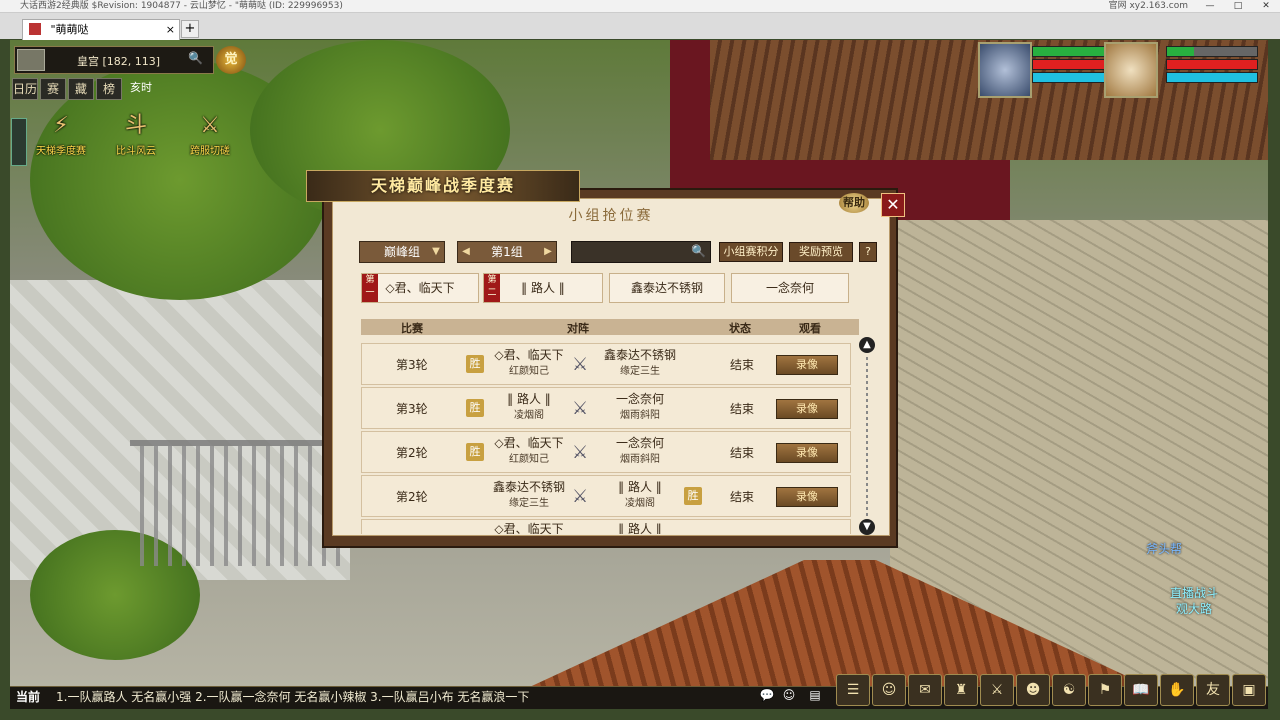  I want to click on player-portrait, so click(1005, 70).